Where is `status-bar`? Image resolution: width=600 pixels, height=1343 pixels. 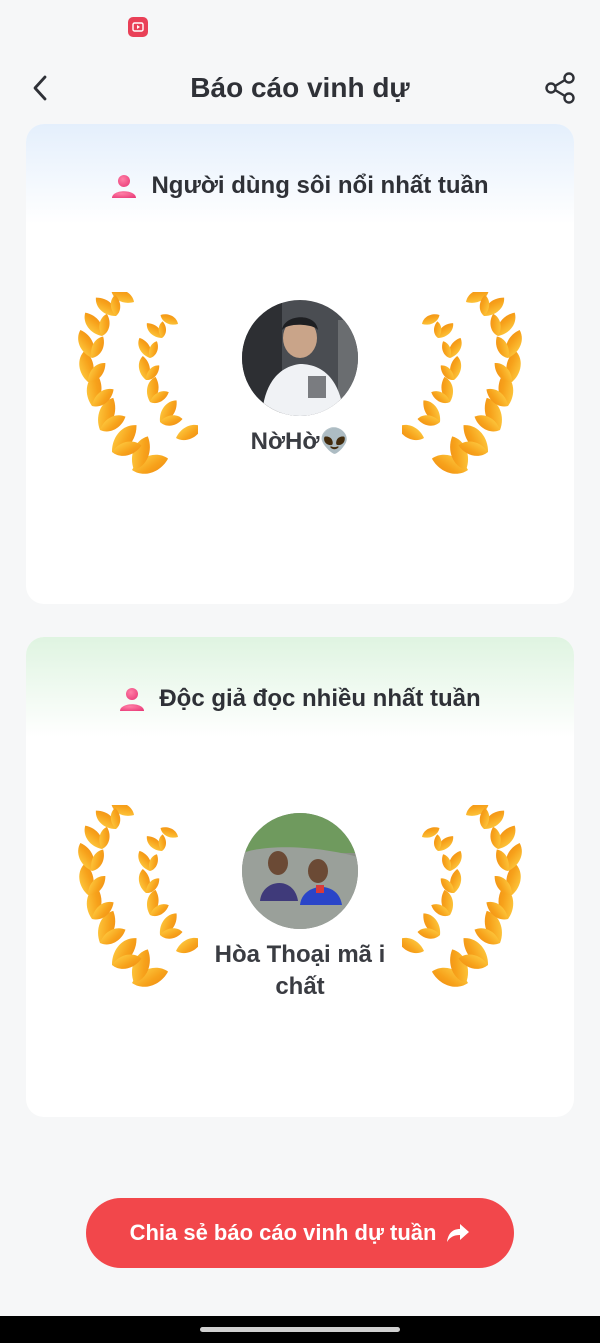
status-bar is located at coordinates (300, 26).